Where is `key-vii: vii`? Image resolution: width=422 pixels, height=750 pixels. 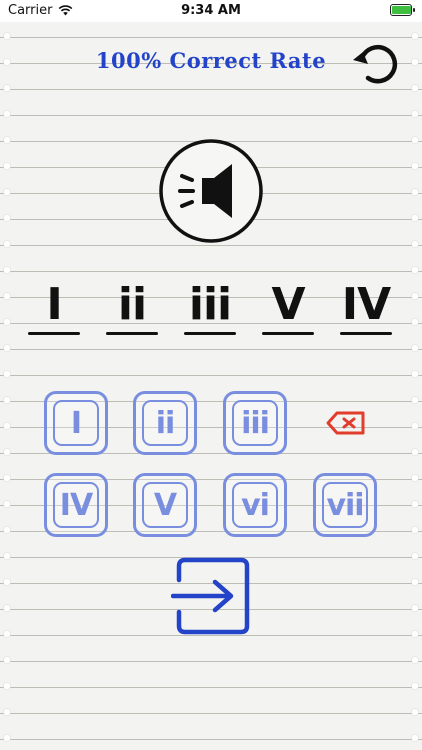
key-vii: vii is located at coordinates (345, 505).